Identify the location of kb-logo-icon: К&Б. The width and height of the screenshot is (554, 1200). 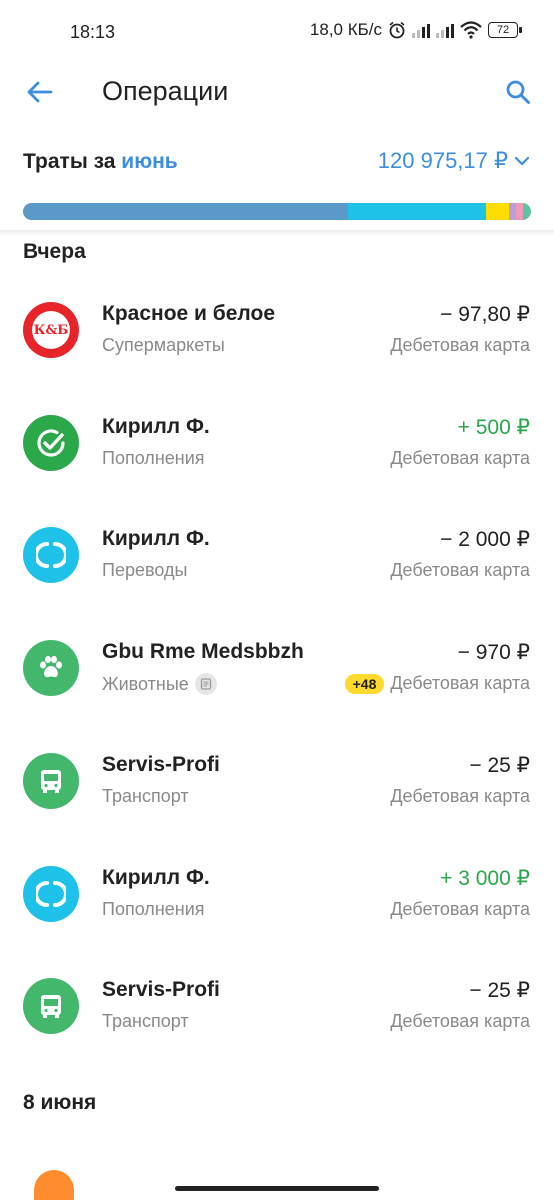
(51, 330).